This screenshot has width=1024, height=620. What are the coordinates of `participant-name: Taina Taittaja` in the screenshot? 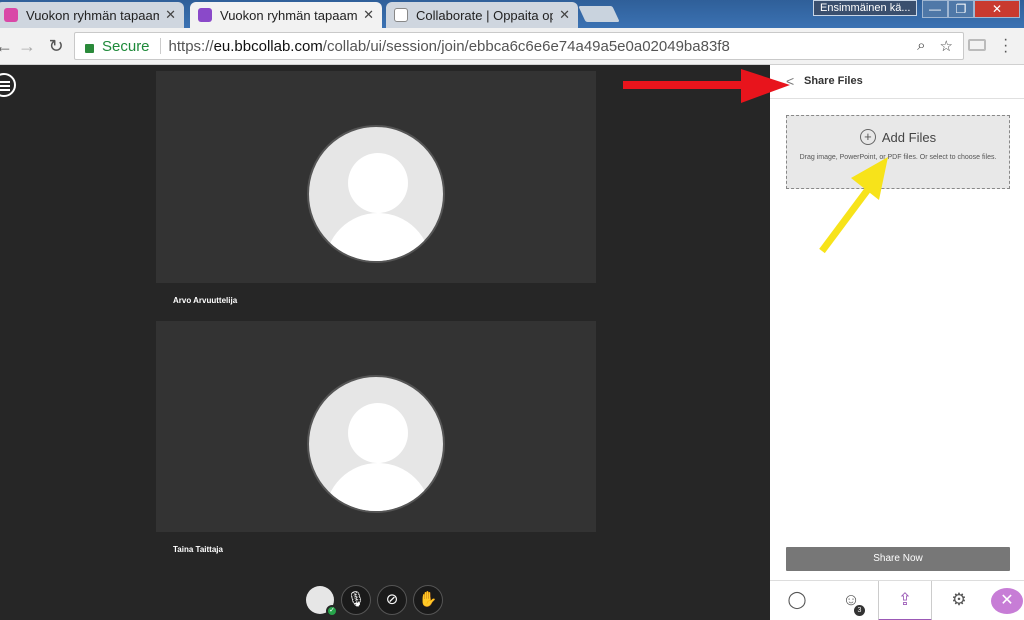 It's located at (376, 550).